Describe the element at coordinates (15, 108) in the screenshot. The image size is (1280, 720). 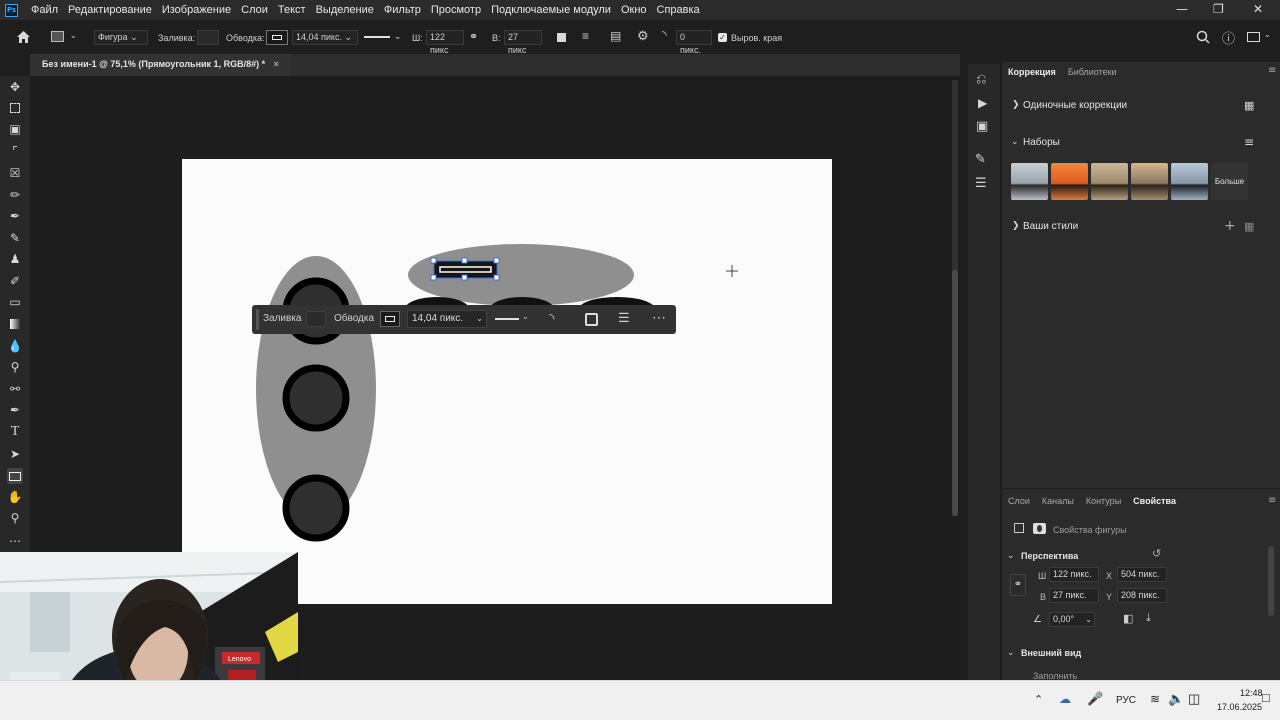
I see `marquee-tool-icon` at that location.